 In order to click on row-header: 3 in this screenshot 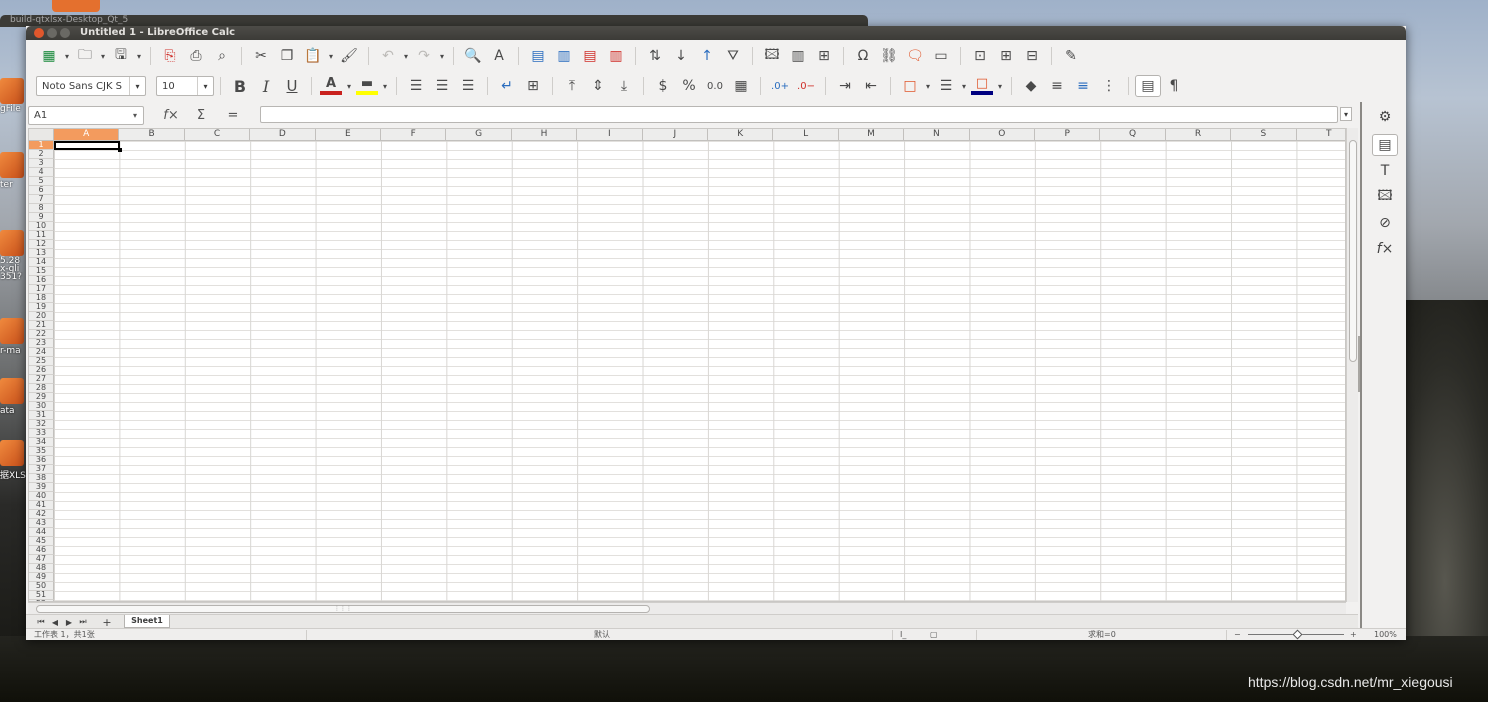, I will do `click(41, 163)`.